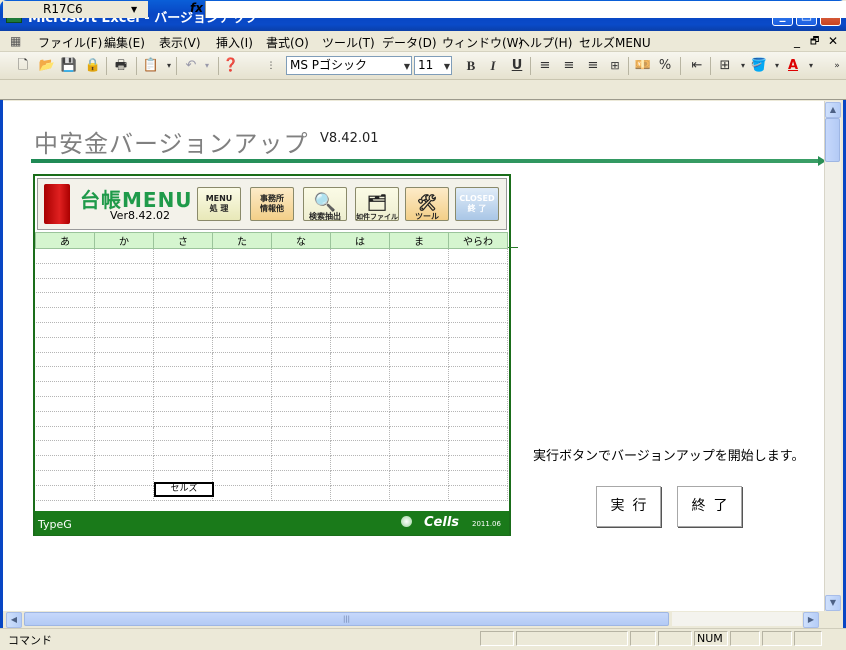  Describe the element at coordinates (124, 42) in the screenshot. I see `menu-edit: 編集(E)` at that location.